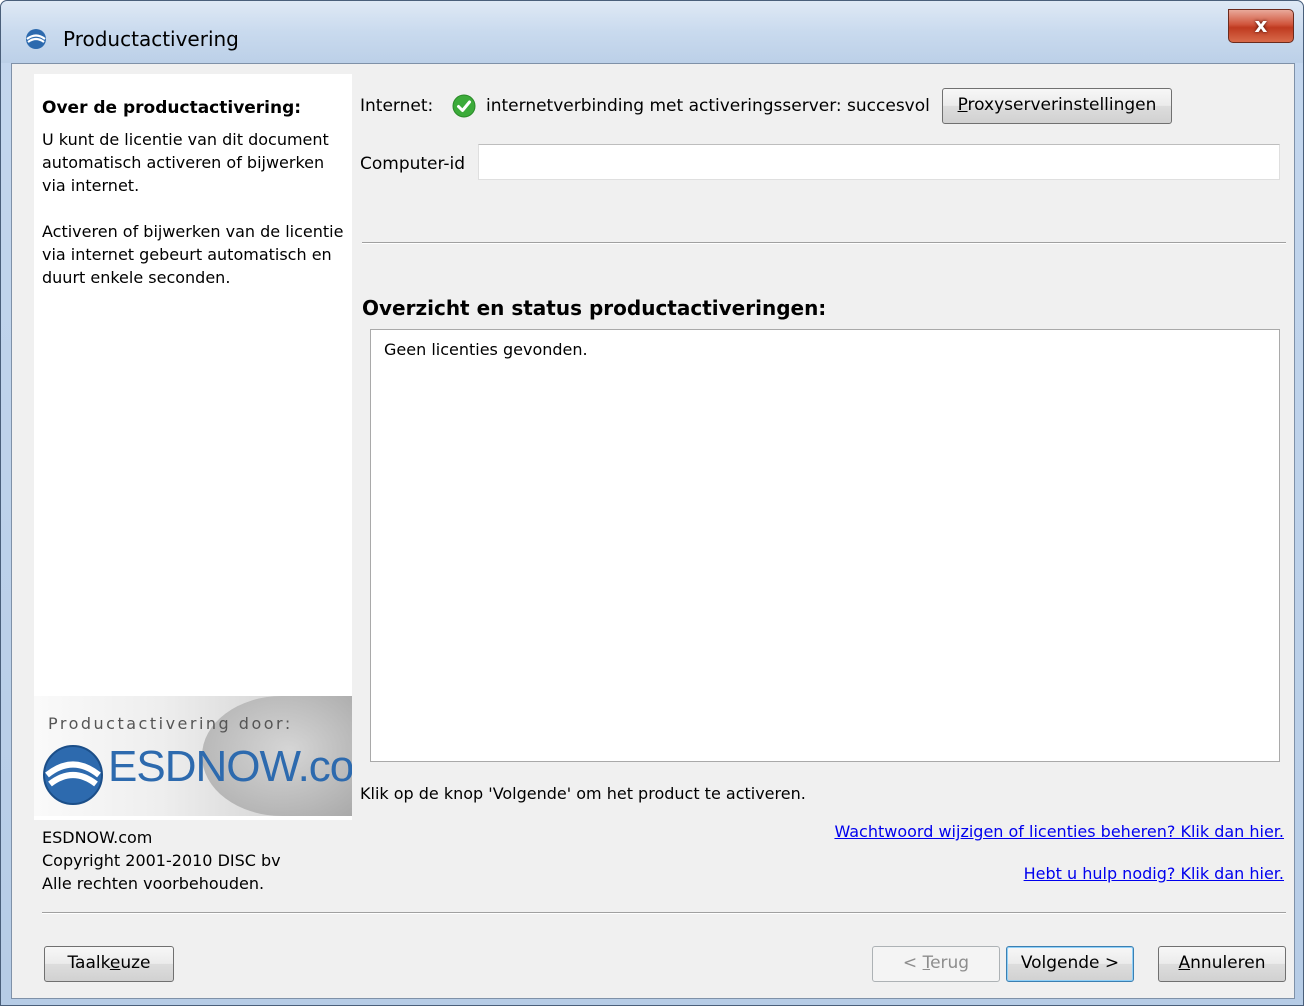 Image resolution: width=1304 pixels, height=1006 pixels. Describe the element at coordinates (1222, 964) in the screenshot. I see `cancel-button: Annuleren` at that location.